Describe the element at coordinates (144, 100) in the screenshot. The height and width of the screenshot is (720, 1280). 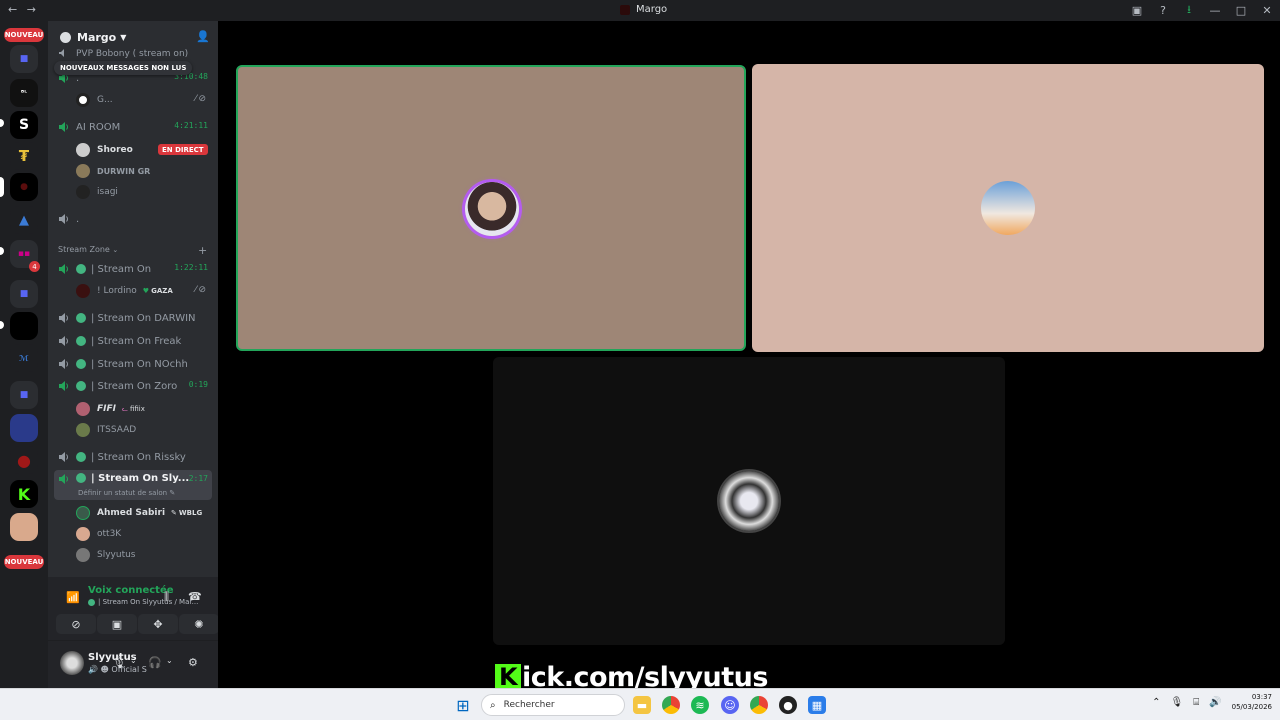
I see `voice-user: G... ⁄⊘` at that location.